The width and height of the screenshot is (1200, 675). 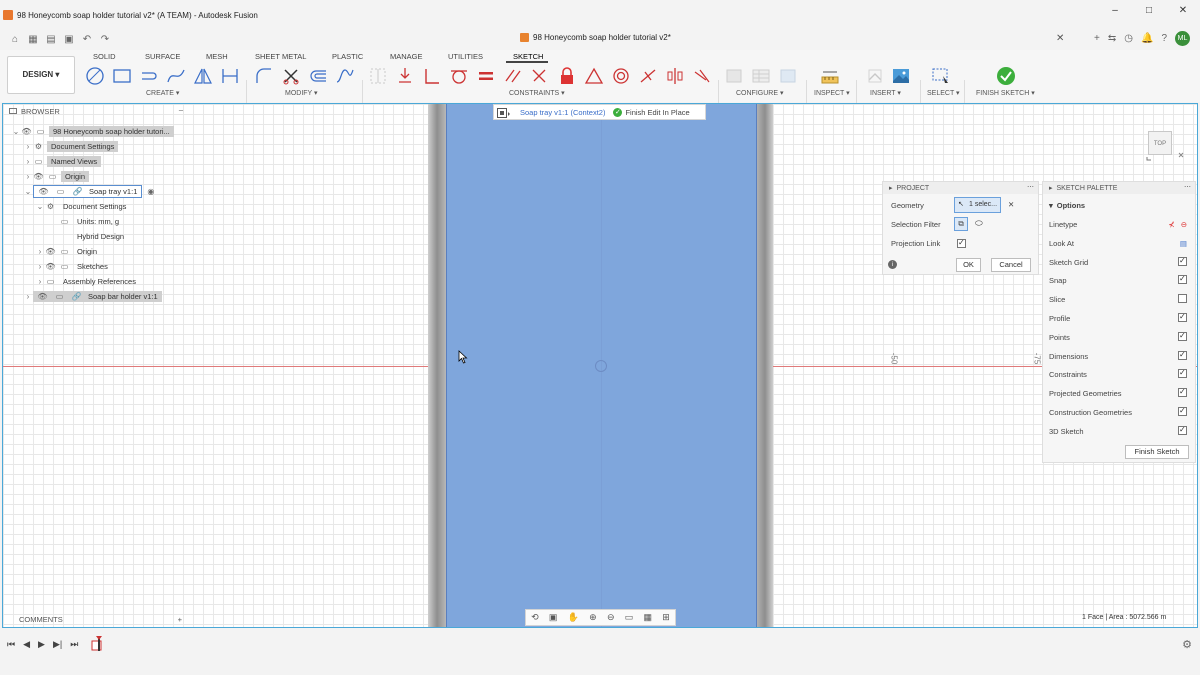 What do you see at coordinates (98, 643) in the screenshot?
I see `timeline-sketch-marker-icon` at bounding box center [98, 643].